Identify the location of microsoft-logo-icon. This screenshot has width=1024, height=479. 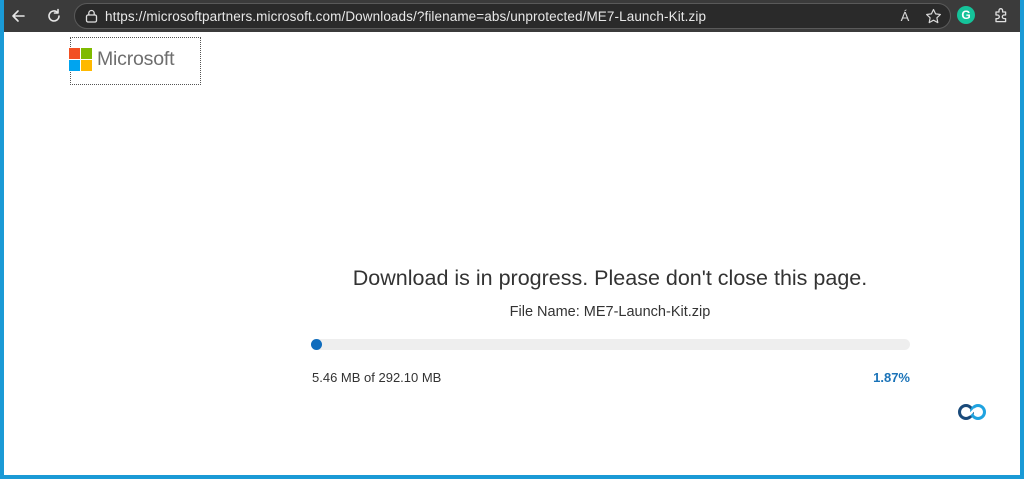
(80, 59).